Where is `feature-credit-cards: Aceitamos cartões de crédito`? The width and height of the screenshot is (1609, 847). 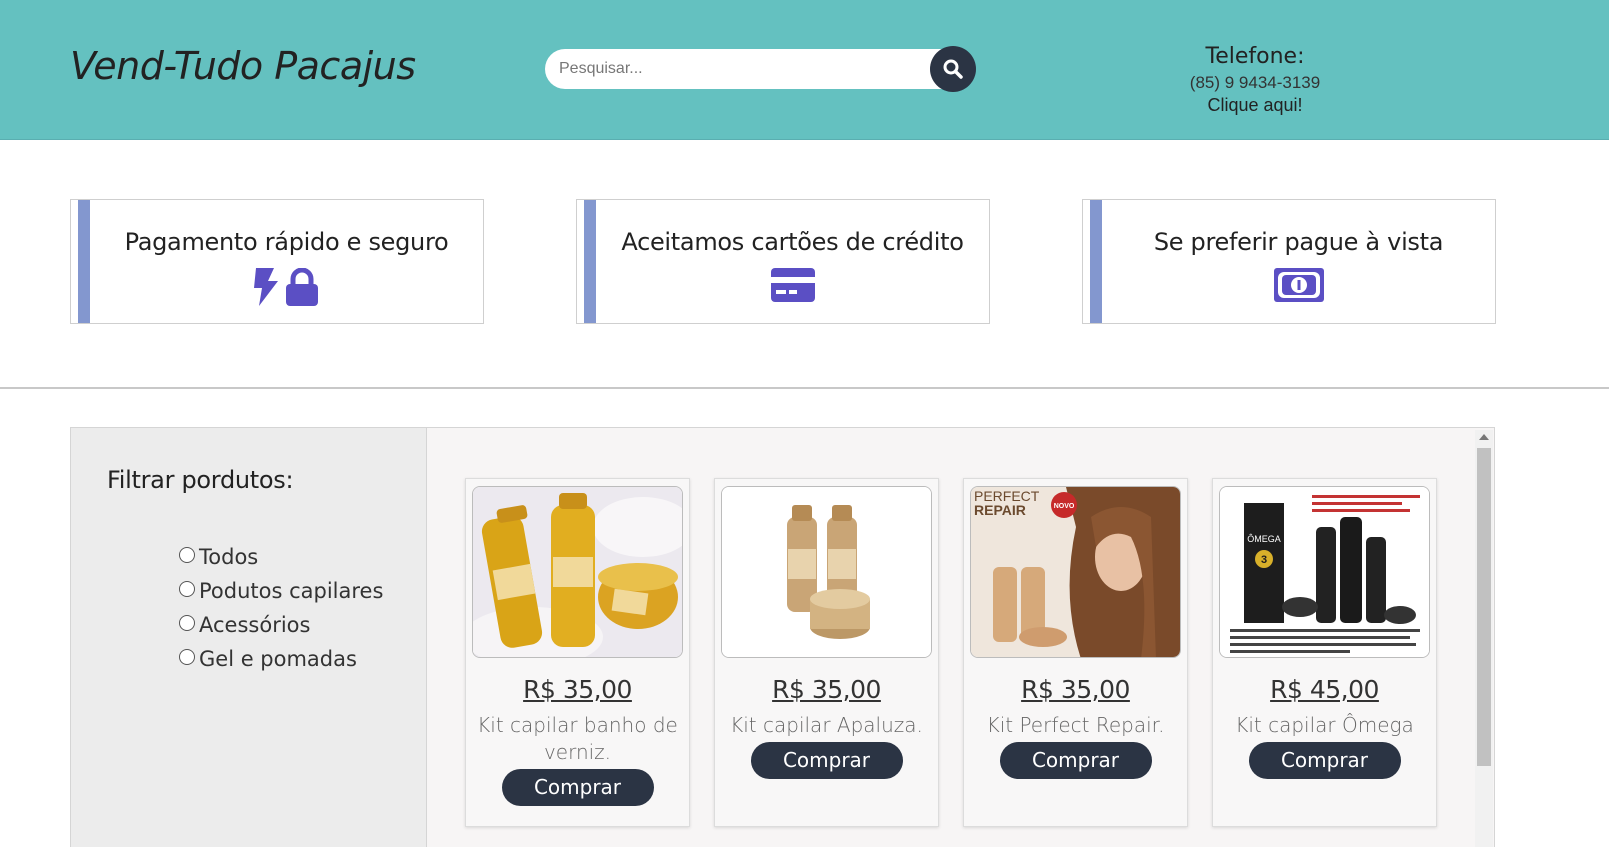
feature-credit-cards: Aceitamos cartões de crédito is located at coordinates (783, 261).